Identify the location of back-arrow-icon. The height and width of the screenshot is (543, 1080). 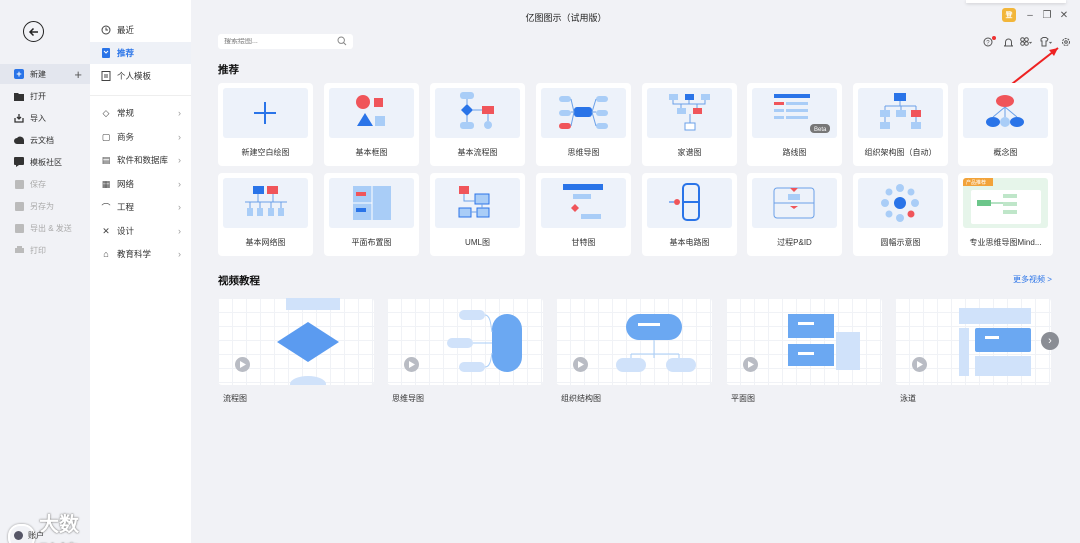
(33, 31).